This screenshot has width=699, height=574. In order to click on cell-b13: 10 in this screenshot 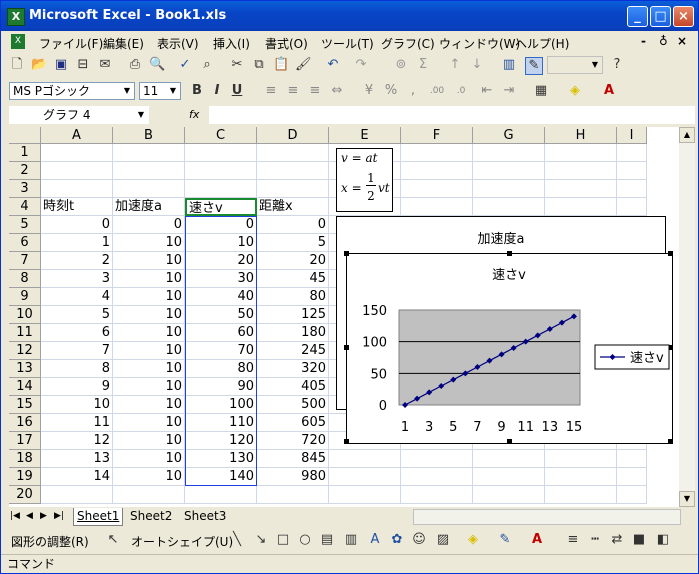, I will do `click(149, 369)`.